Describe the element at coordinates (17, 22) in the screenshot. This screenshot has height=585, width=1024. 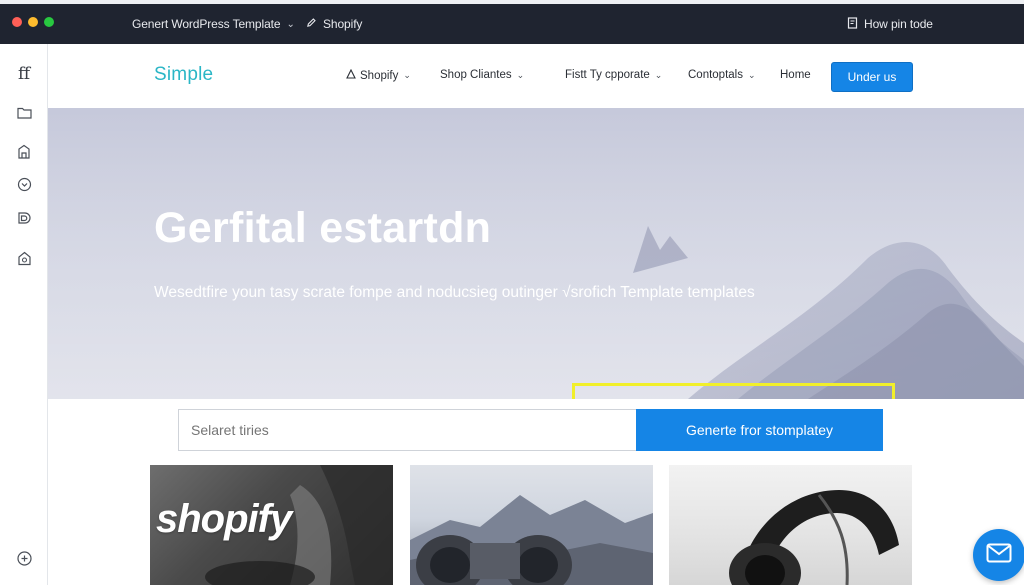
I see `close-window-button` at that location.